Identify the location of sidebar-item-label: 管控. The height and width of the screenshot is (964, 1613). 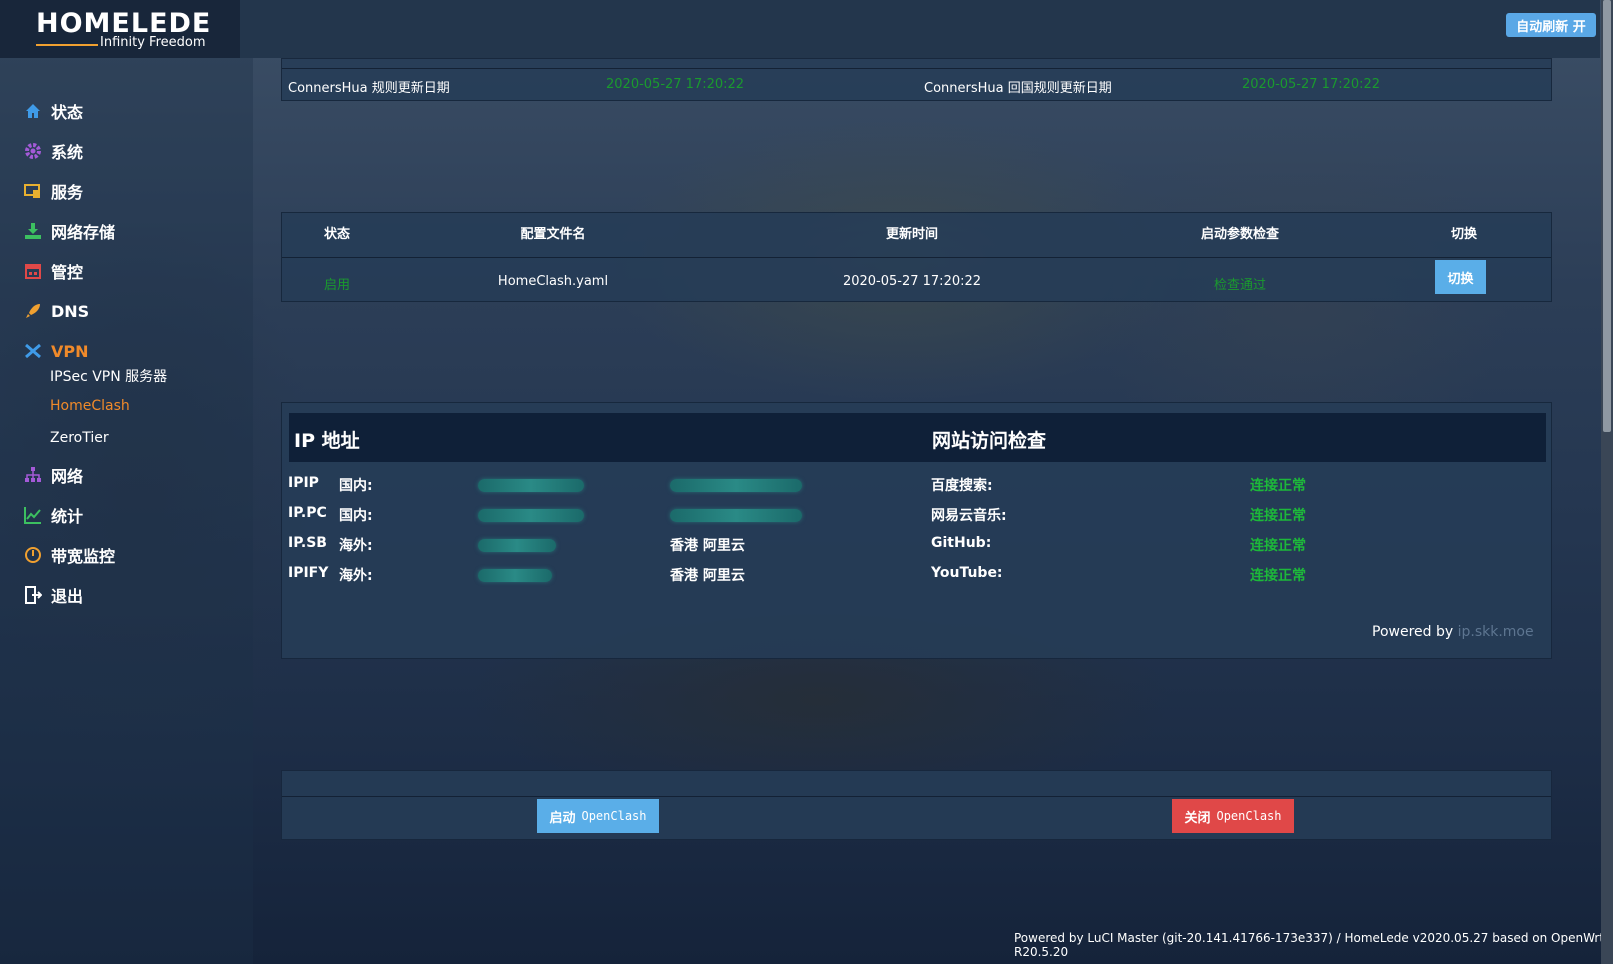
(67, 272).